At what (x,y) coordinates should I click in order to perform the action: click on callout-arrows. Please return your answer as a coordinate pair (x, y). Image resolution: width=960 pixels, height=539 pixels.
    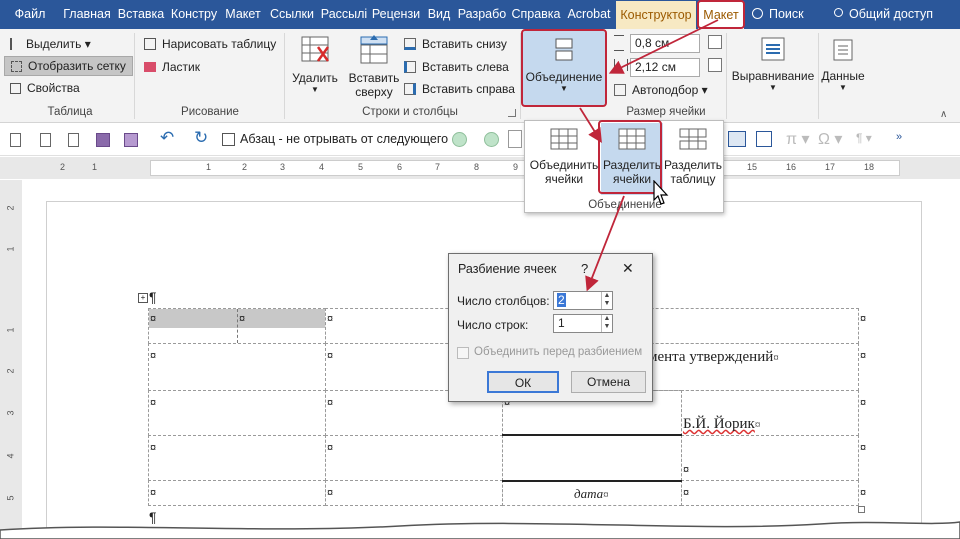
    Looking at the image, I should click on (649, 155).